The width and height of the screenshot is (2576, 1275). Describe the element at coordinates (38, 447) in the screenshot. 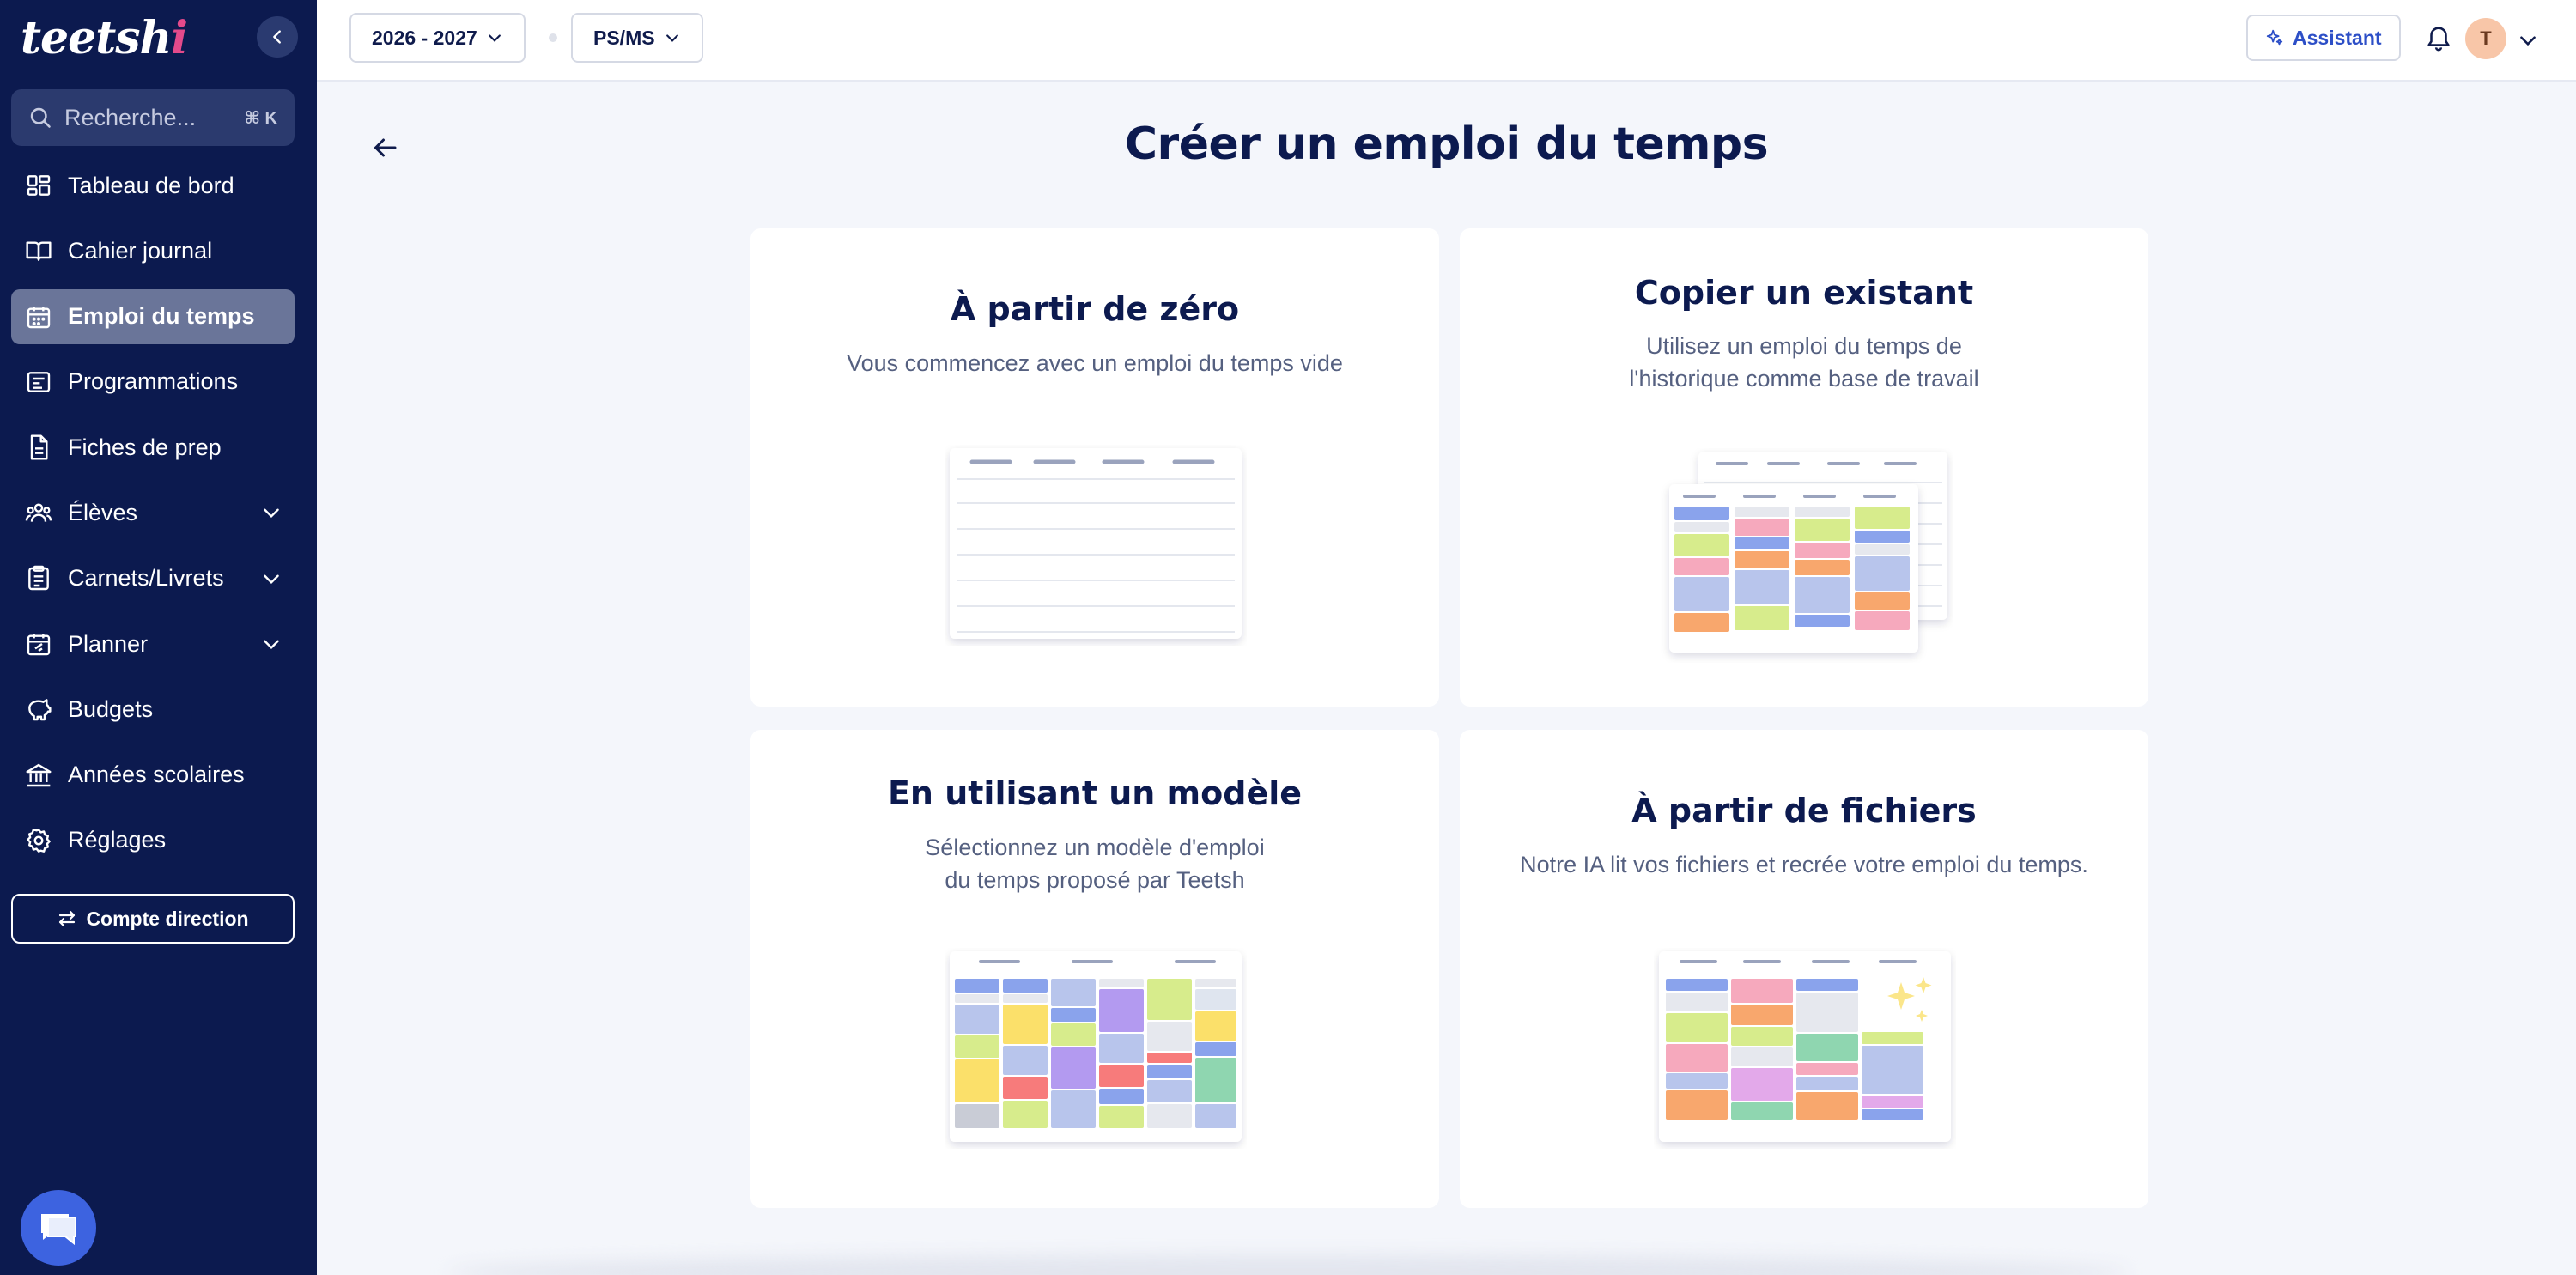

I see `file-icon` at that location.